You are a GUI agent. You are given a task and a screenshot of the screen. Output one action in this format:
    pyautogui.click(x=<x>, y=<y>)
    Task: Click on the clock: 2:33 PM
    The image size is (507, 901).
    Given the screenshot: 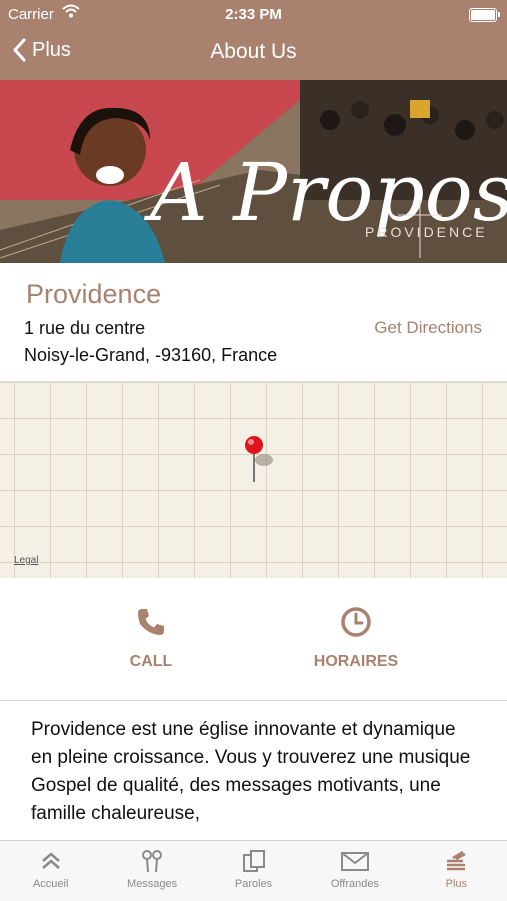 What is the action you would take?
    pyautogui.click(x=253, y=14)
    